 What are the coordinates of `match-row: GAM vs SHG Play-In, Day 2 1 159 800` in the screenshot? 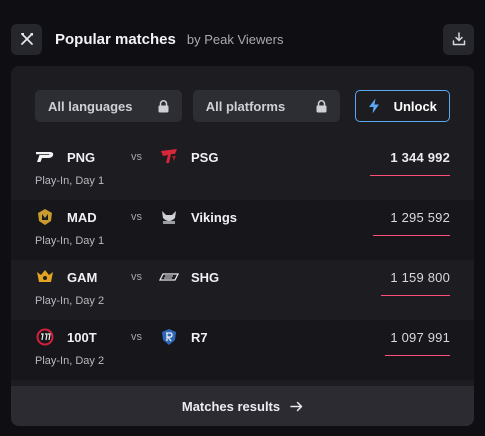 It's located at (242, 290).